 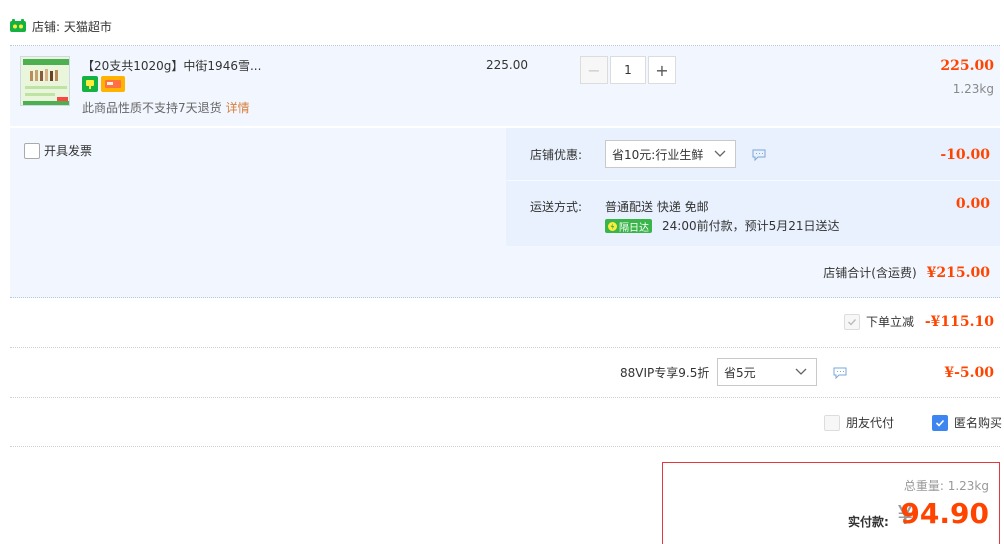 I want to click on pay-label: 实付款:, so click(x=868, y=522).